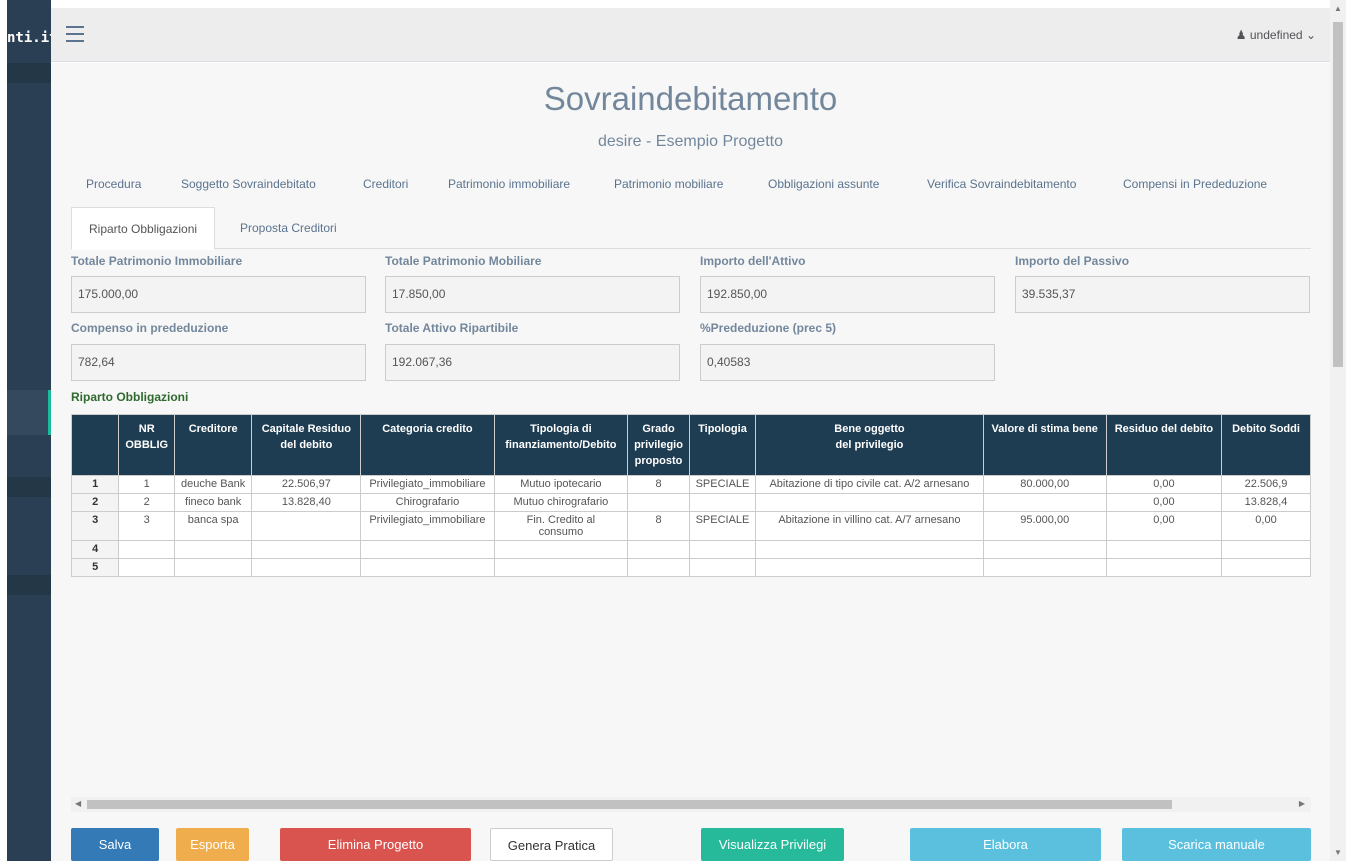 Image resolution: width=1346 pixels, height=861 pixels. I want to click on table-cell: Abitazione in villino cat. A/7 arnesano, so click(869, 526).